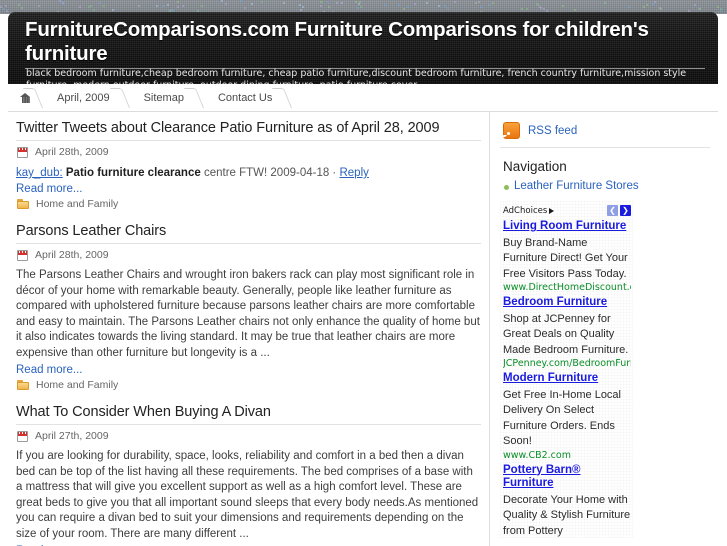  I want to click on breadcrumb-item-april-2009: April, 2009, so click(84, 97).